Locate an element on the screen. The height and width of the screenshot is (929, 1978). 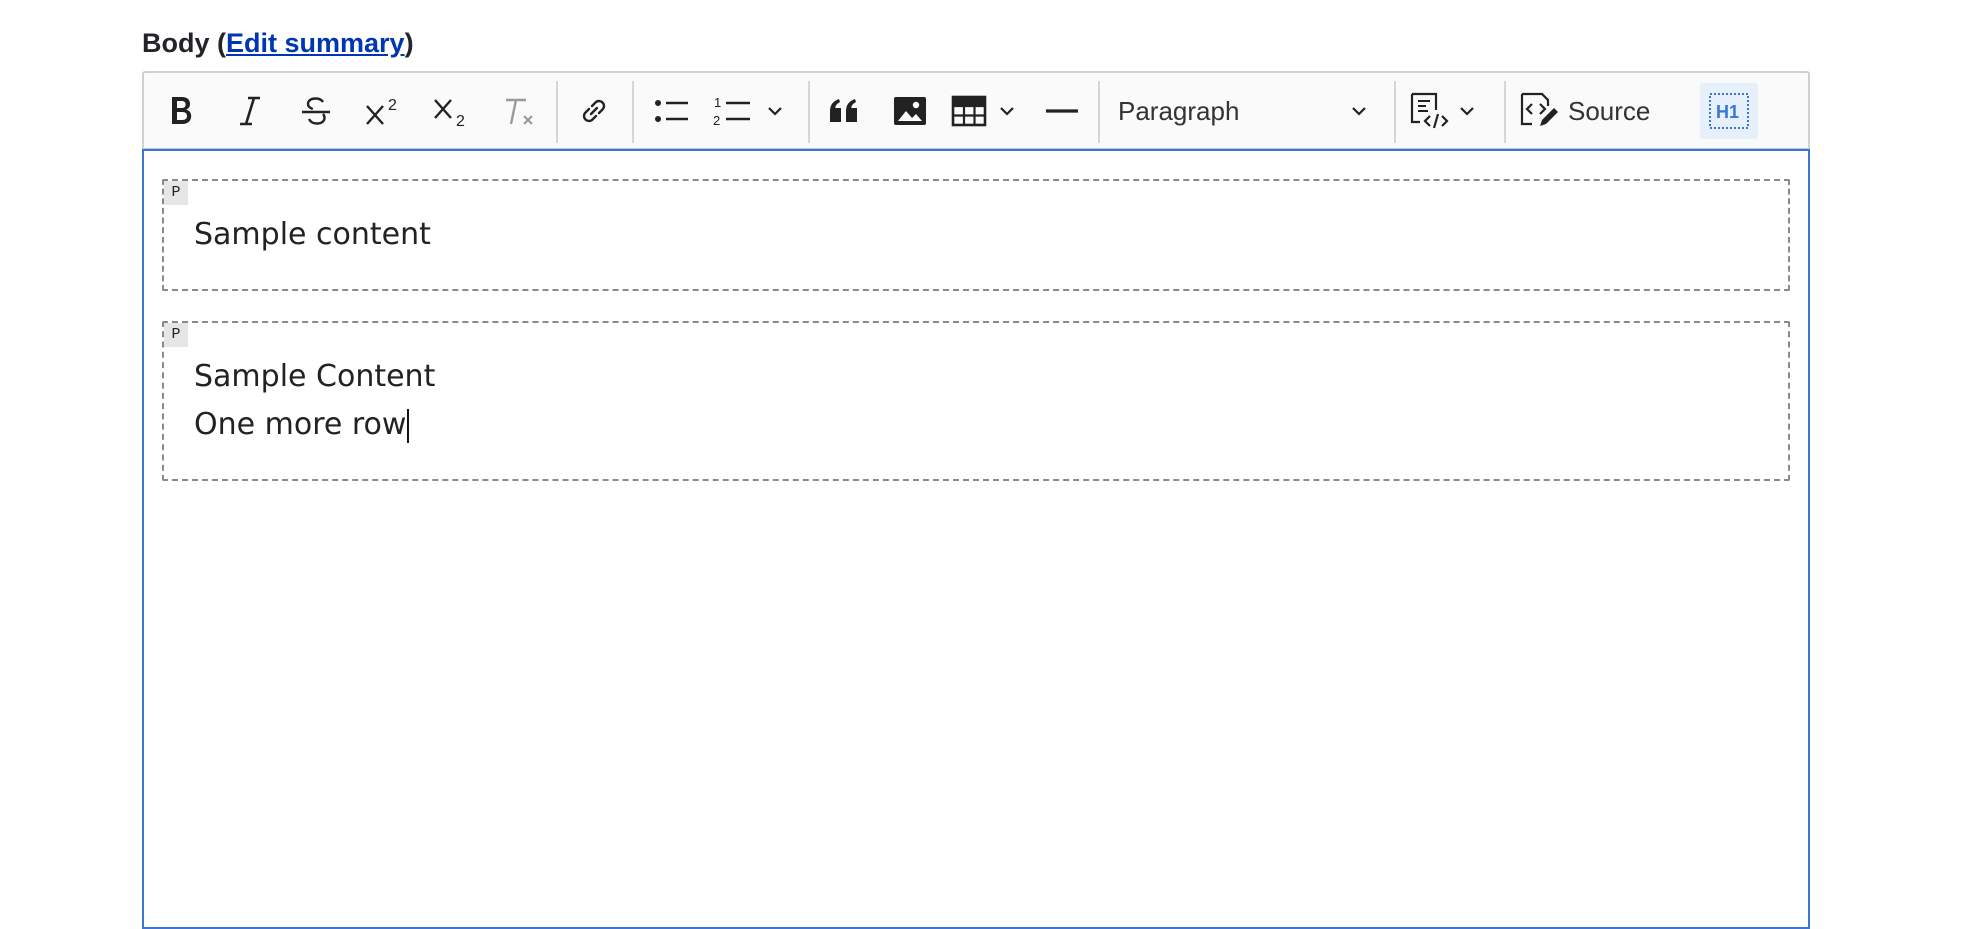
editor-toolbar: 2 2 1 2 Paragraph Source H1 is located at coordinates (976, 110).